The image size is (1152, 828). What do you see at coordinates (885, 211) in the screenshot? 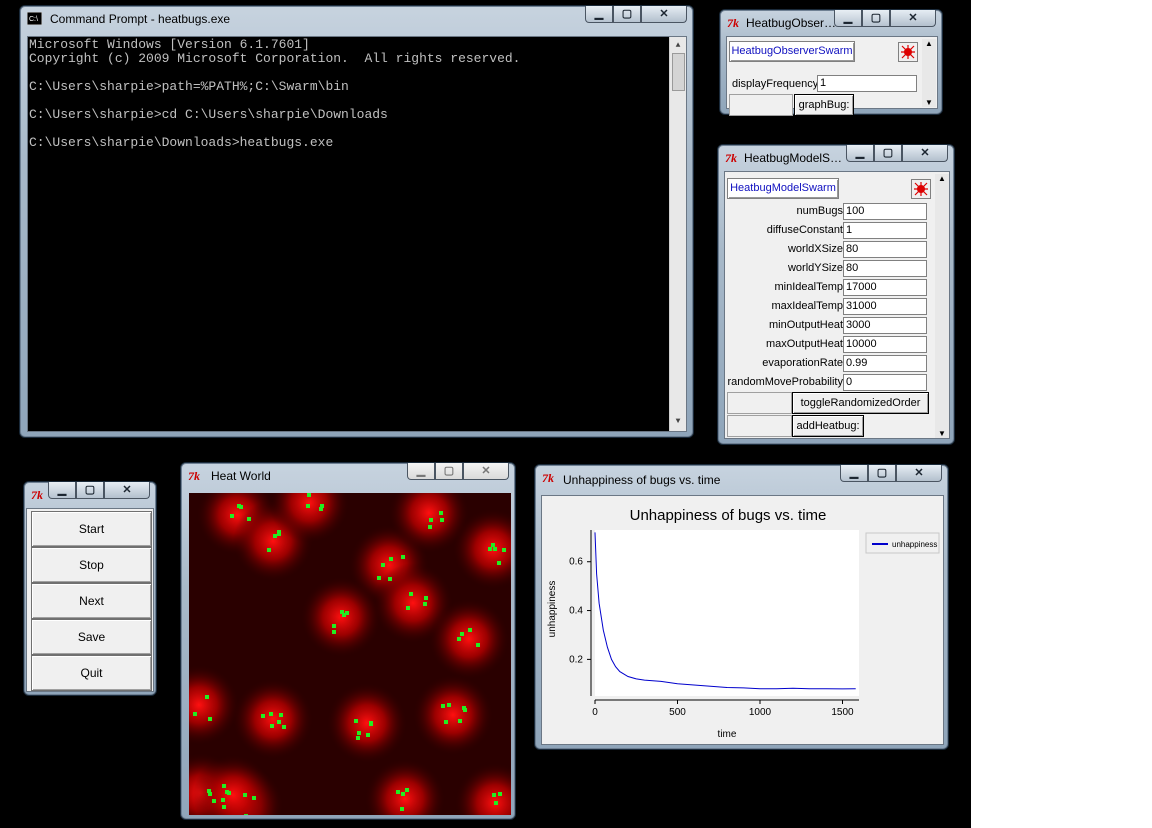
I see `param-field: 100` at bounding box center [885, 211].